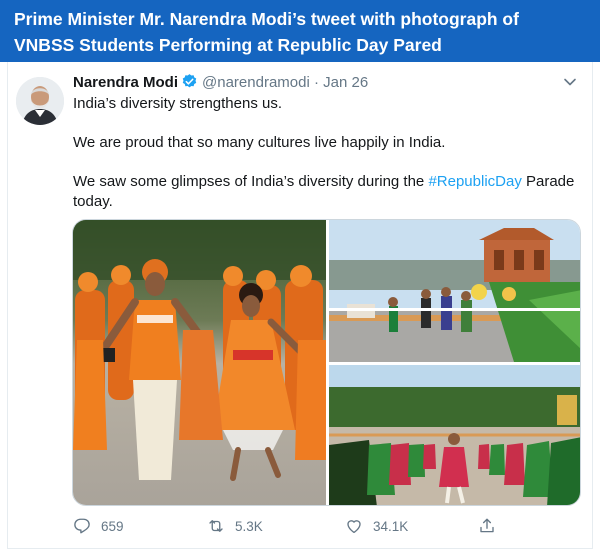 The image size is (600, 549). Describe the element at coordinates (570, 82) in the screenshot. I see `chevron-down-icon` at that location.